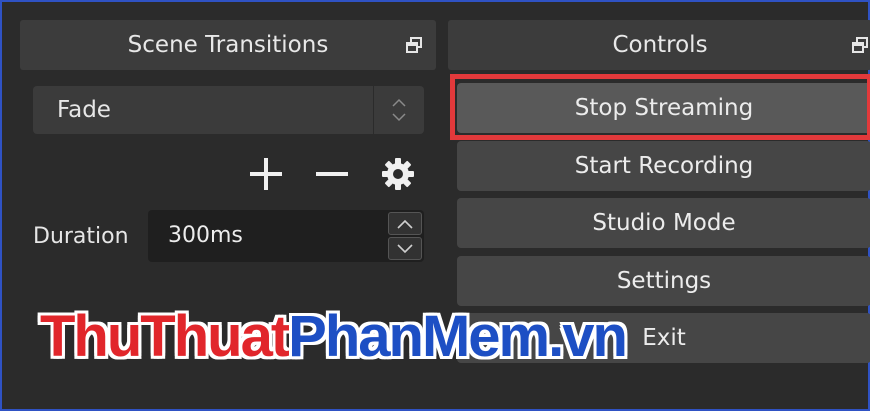  I want to click on minus-icon, so click(332, 174).